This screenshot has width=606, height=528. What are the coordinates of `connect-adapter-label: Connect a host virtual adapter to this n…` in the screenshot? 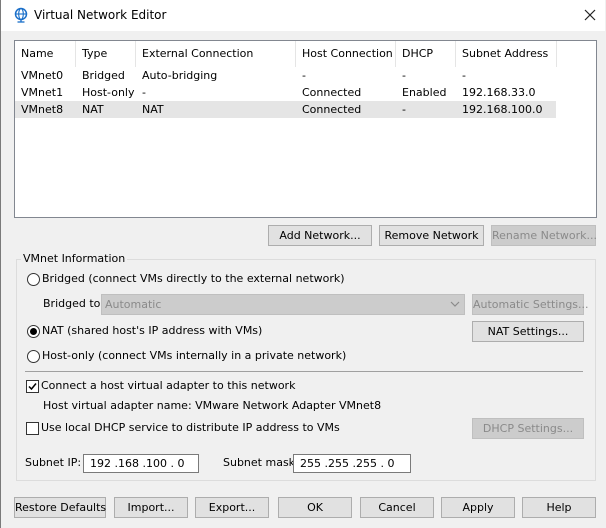 It's located at (168, 386).